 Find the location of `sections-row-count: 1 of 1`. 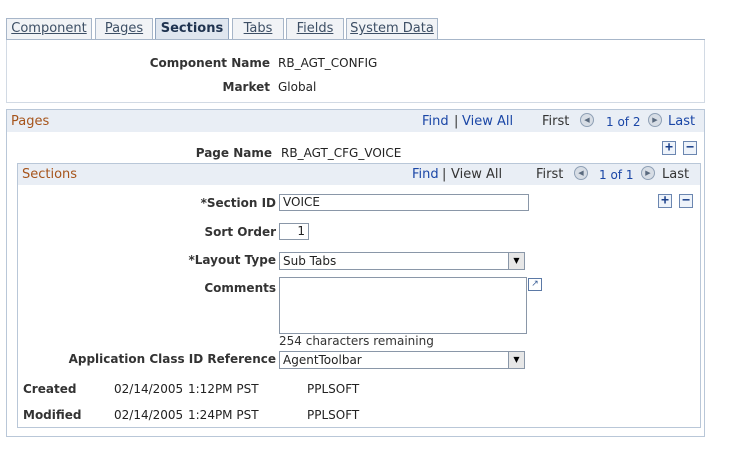

sections-row-count: 1 of 1 is located at coordinates (616, 175).